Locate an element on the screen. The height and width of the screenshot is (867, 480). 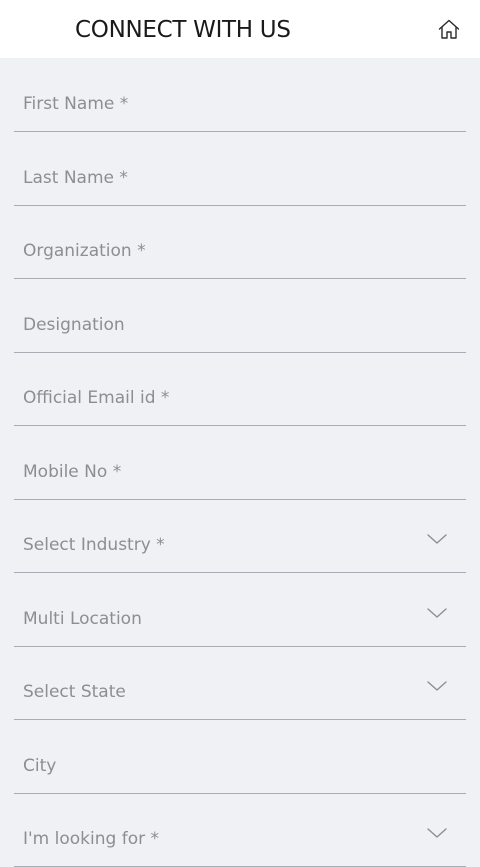
select-industry-dropdown: Select Industry * is located at coordinates (240, 549).